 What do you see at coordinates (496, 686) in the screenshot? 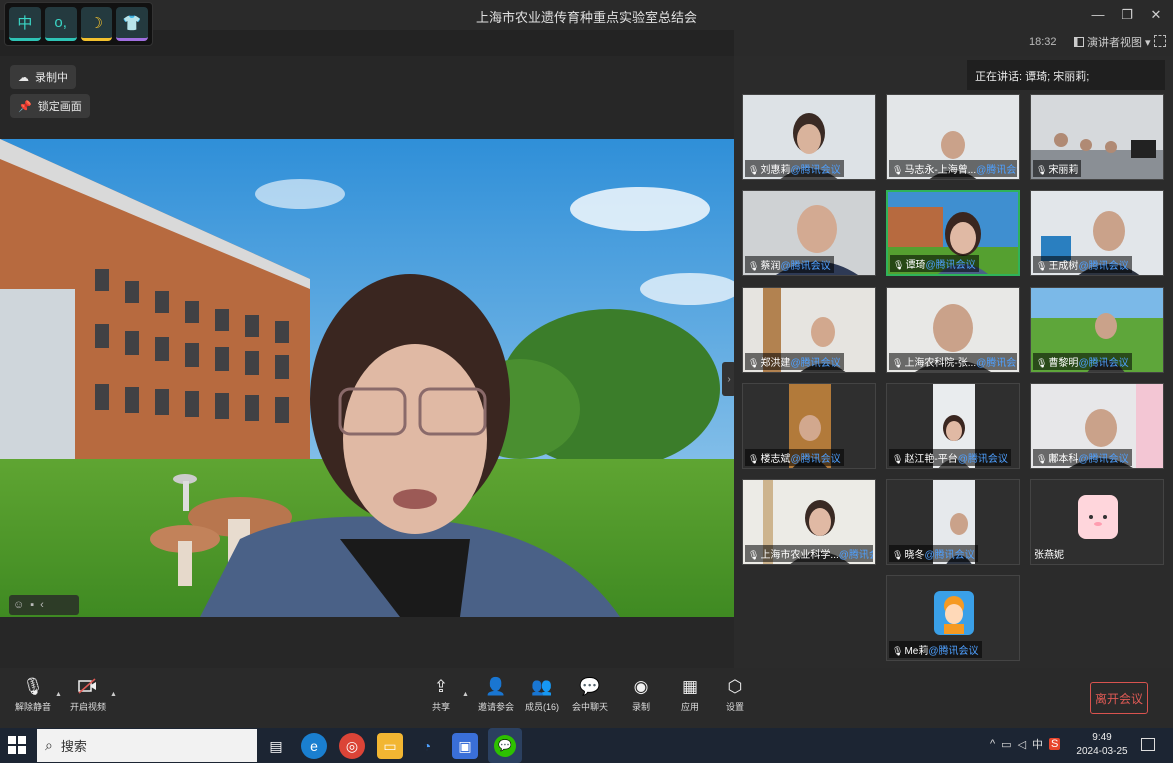
I see `add-user-icon: 👤` at bounding box center [496, 686].